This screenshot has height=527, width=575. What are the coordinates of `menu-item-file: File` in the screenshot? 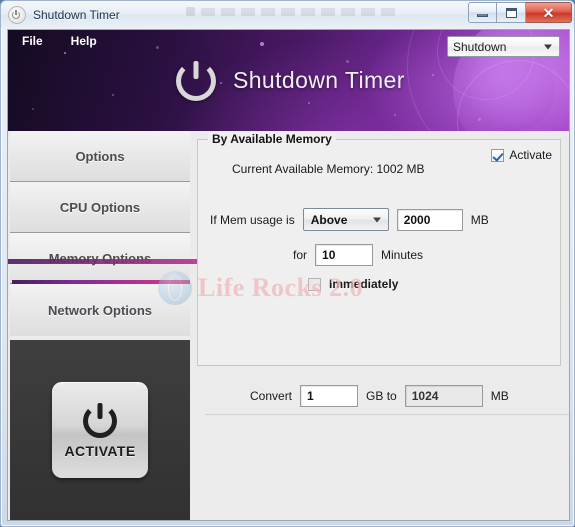 It's located at (32, 41).